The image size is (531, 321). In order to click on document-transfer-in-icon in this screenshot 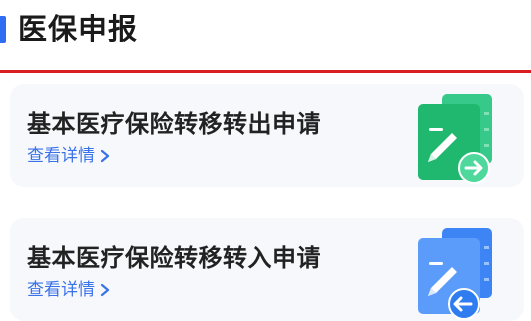, I will do `click(455, 274)`.